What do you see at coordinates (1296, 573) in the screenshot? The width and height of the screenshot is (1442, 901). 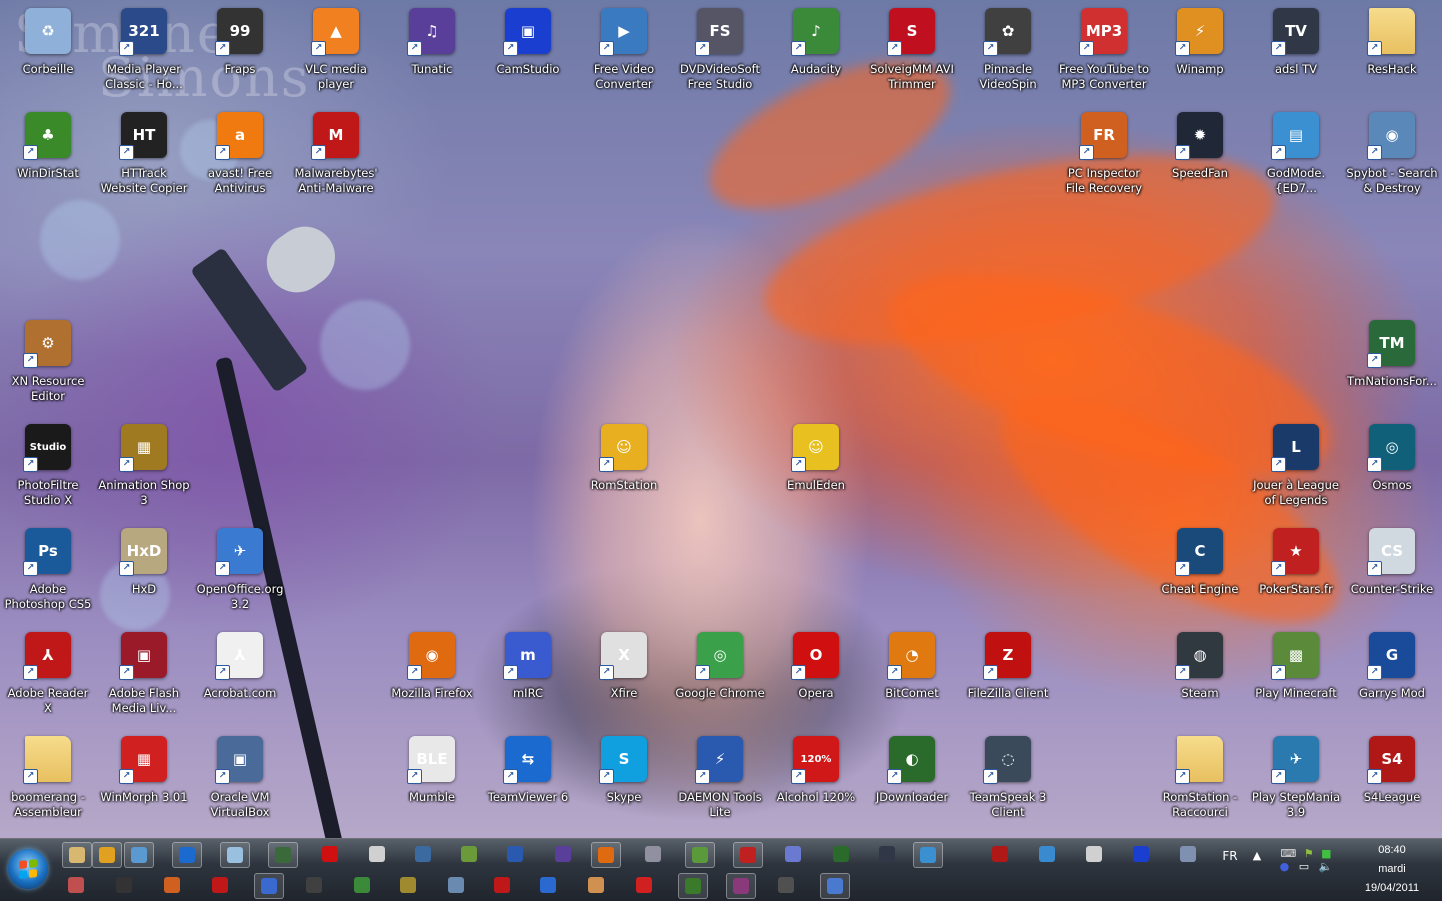 I see `desktop-icon: ★ ↗ PokerStars.fr` at bounding box center [1296, 573].